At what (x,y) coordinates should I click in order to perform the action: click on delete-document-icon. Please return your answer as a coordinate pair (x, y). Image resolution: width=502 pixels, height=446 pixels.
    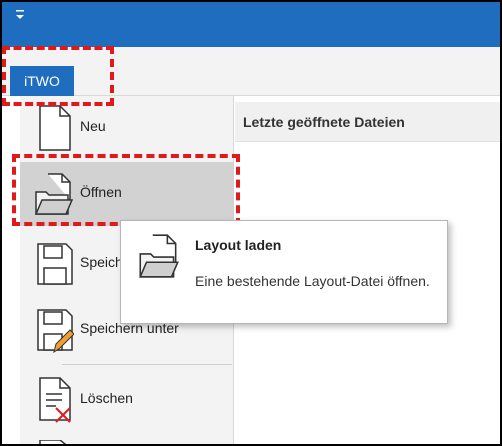
    Looking at the image, I should click on (55, 400).